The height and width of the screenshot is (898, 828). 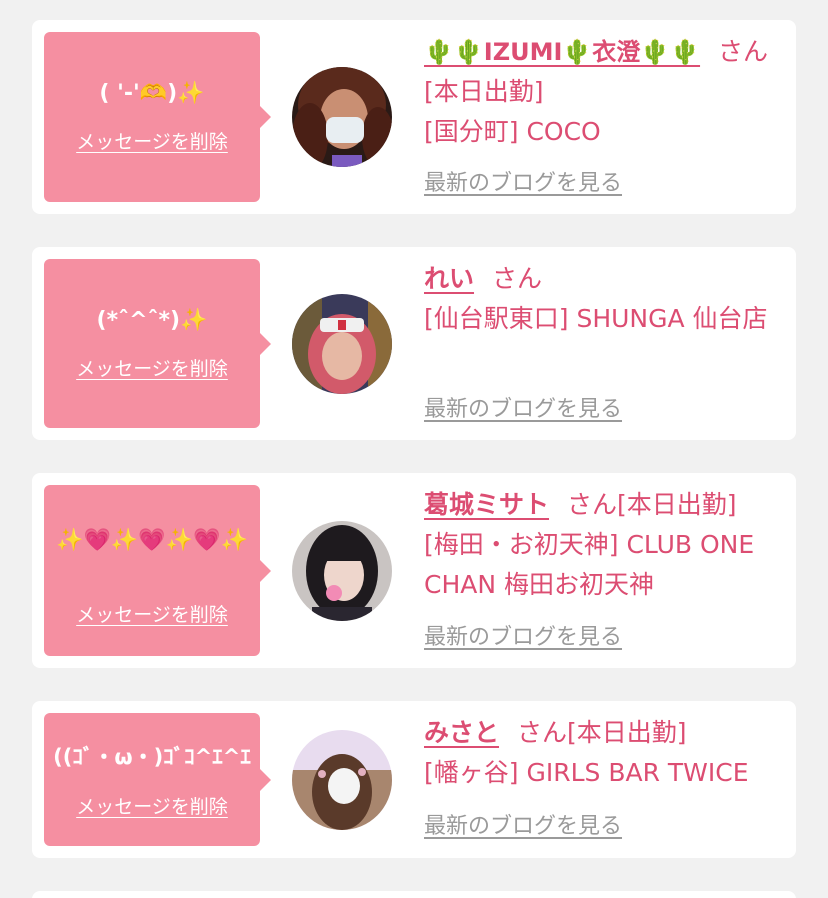 I want to click on message-text: ( '-'🫶)✨, so click(x=152, y=93).